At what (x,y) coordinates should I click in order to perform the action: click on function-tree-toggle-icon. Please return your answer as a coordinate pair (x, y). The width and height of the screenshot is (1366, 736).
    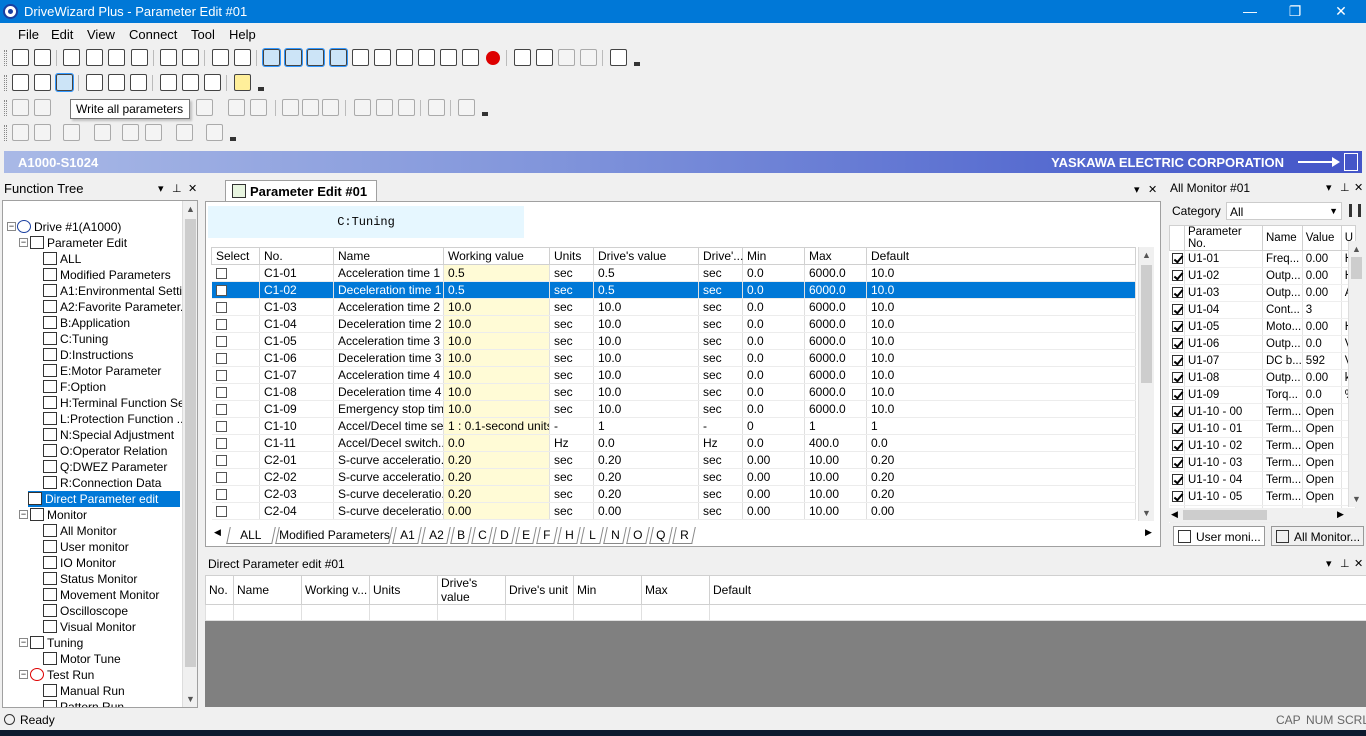
    Looking at the image, I should click on (271, 57).